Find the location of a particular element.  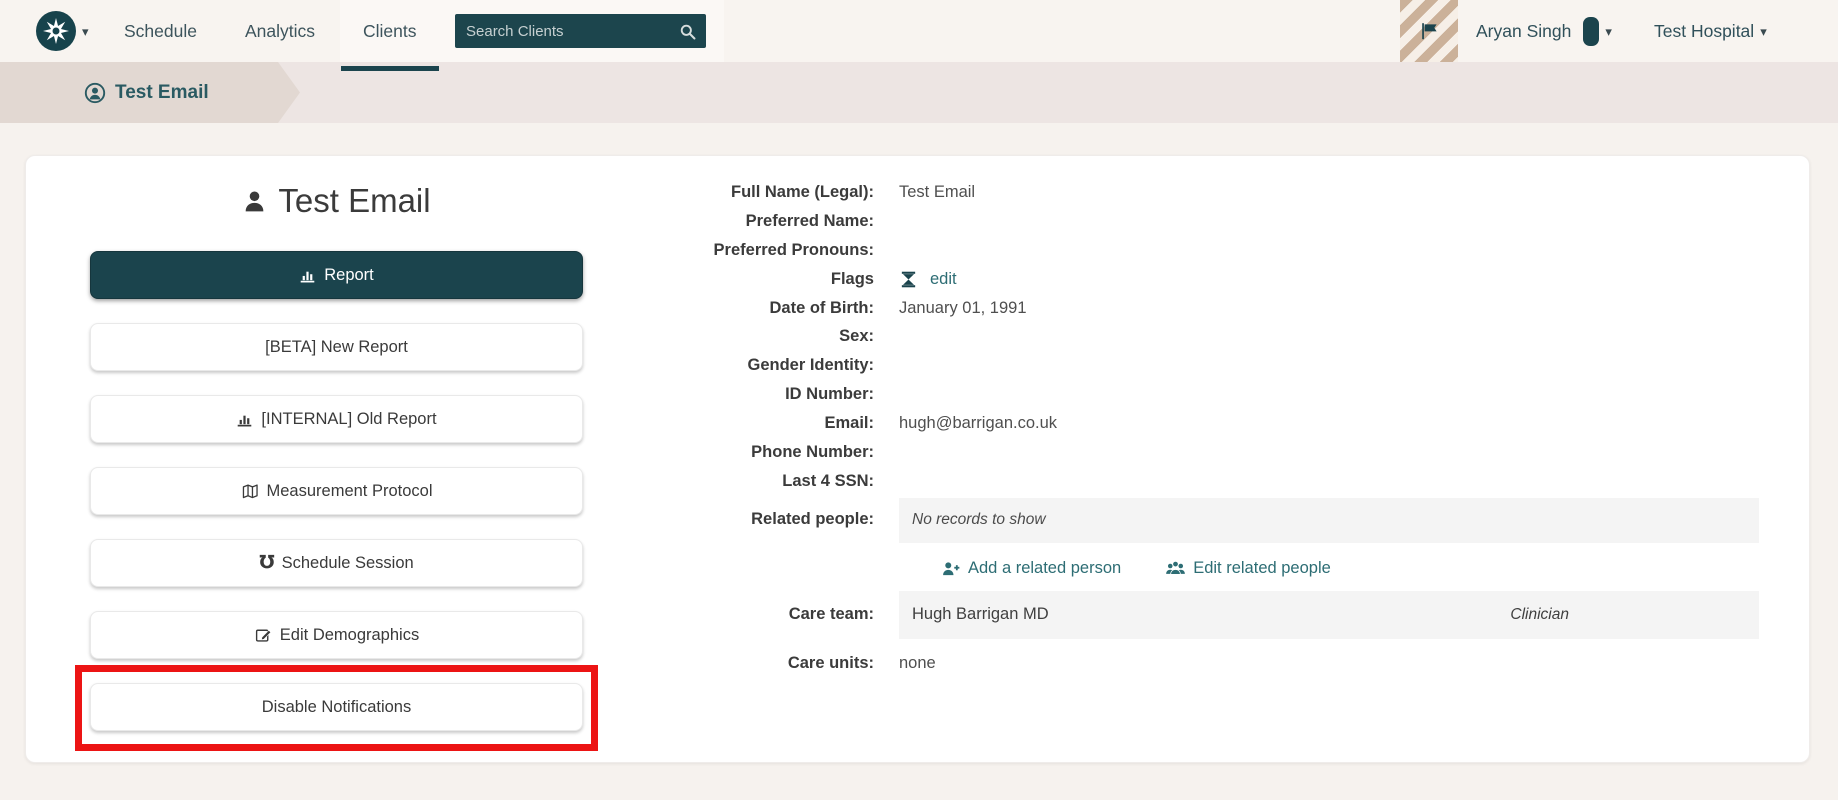

internal-old-report-label: [INTERNAL] Old Report is located at coordinates (349, 418).